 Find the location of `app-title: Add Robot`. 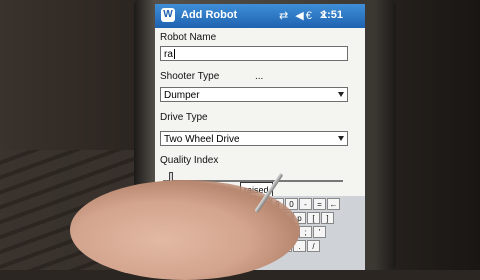

app-title: Add Robot is located at coordinates (209, 15).